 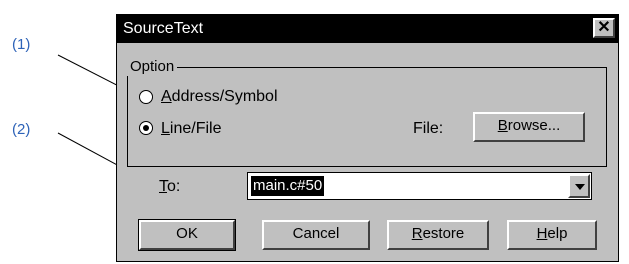 What do you see at coordinates (557, 233) in the screenshot?
I see `help-label-rest: elp` at bounding box center [557, 233].